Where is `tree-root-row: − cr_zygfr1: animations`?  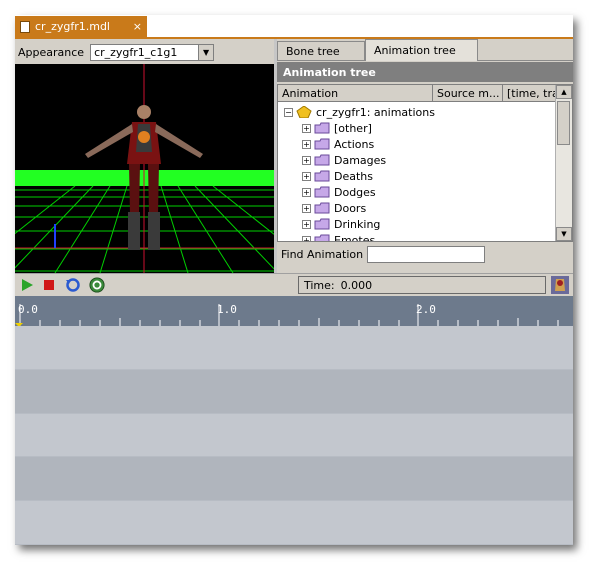
tree-root-row: − cr_zygfr1: animations is located at coordinates (417, 112).